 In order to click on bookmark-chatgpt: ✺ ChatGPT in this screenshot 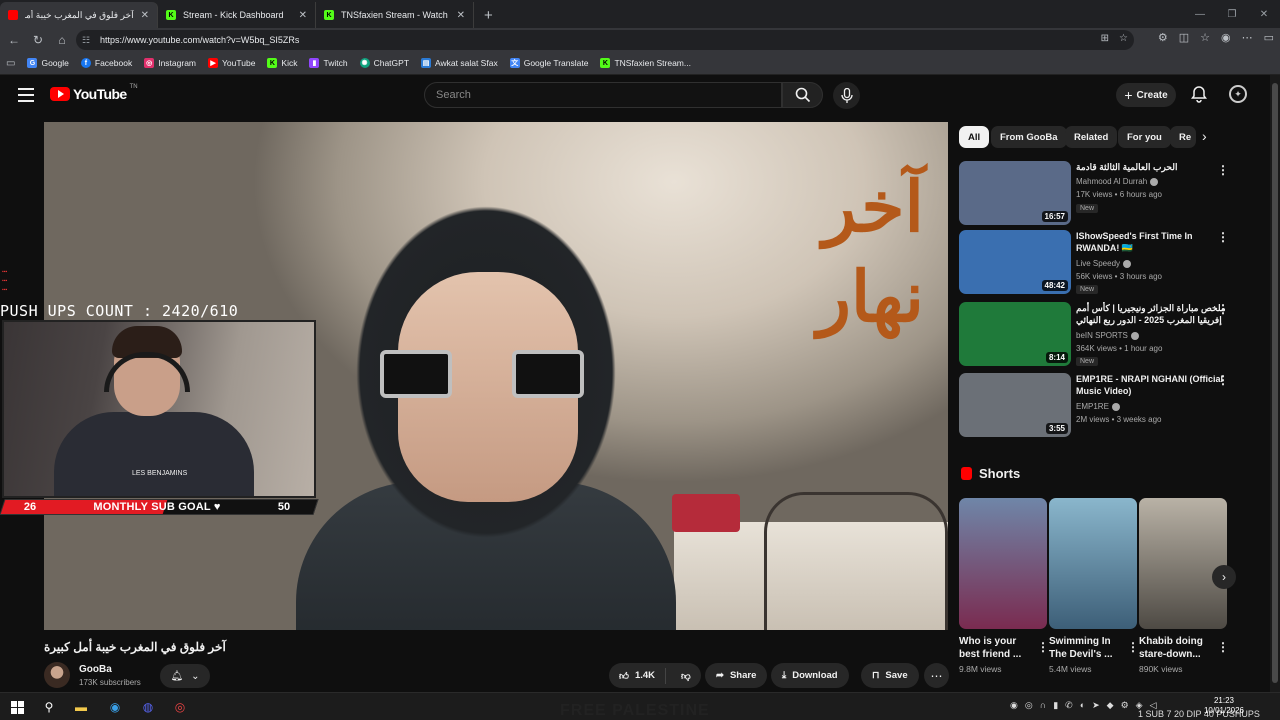, I will do `click(384, 63)`.